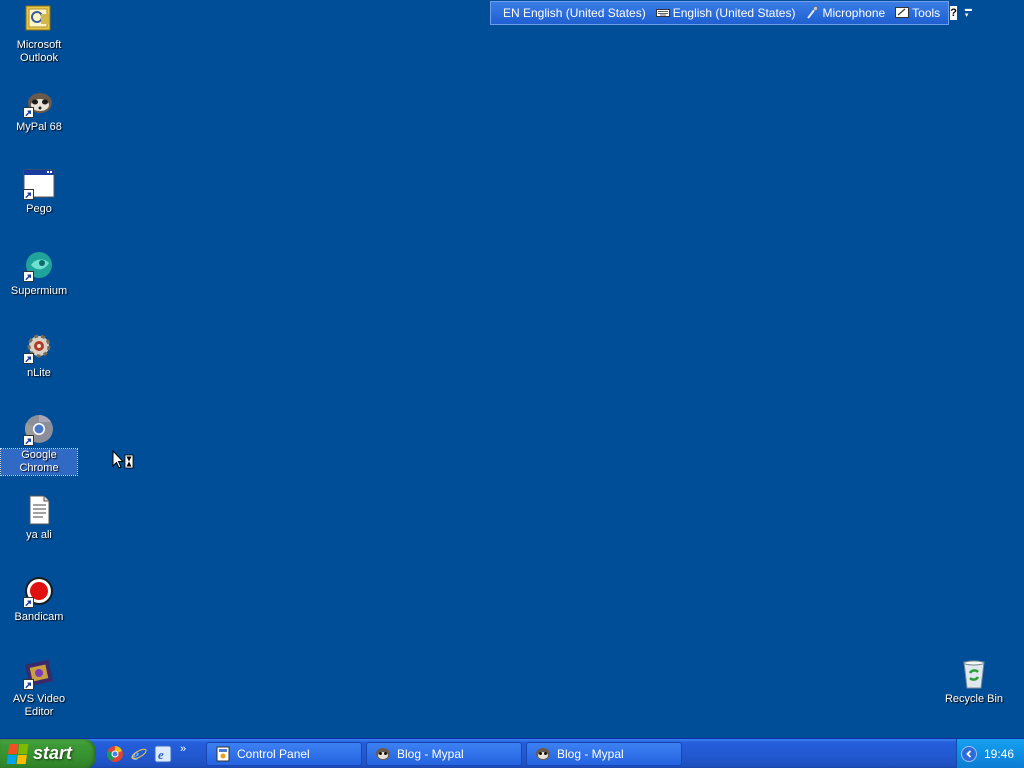 This screenshot has width=1024, height=768. I want to click on desktop-icon-label: ya ali, so click(39, 535).